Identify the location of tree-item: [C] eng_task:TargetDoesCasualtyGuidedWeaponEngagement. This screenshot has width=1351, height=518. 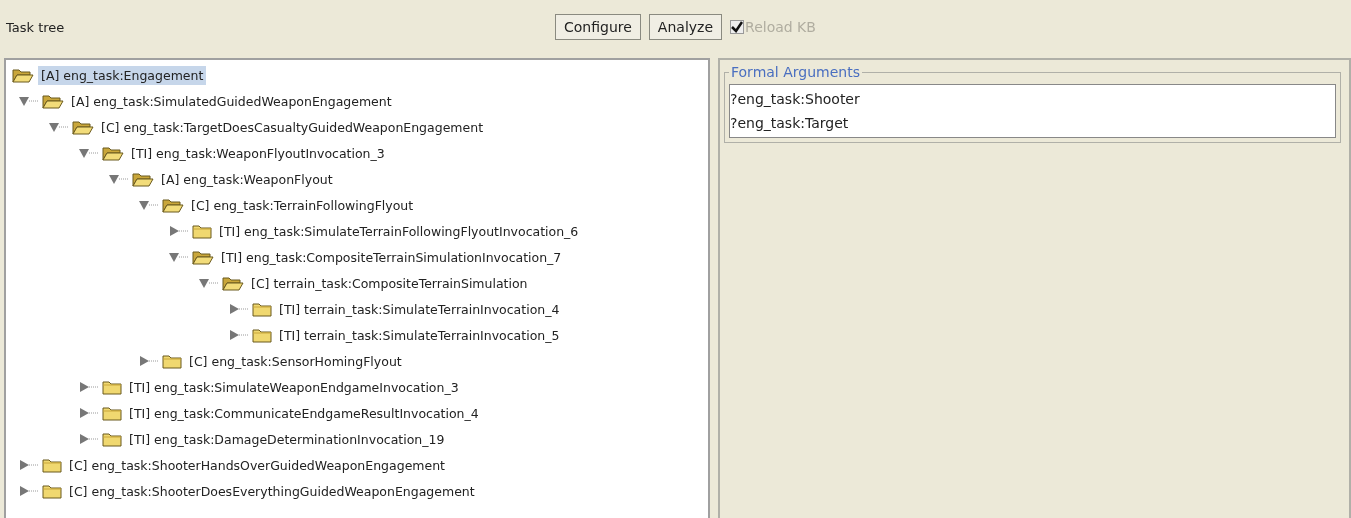
(292, 127).